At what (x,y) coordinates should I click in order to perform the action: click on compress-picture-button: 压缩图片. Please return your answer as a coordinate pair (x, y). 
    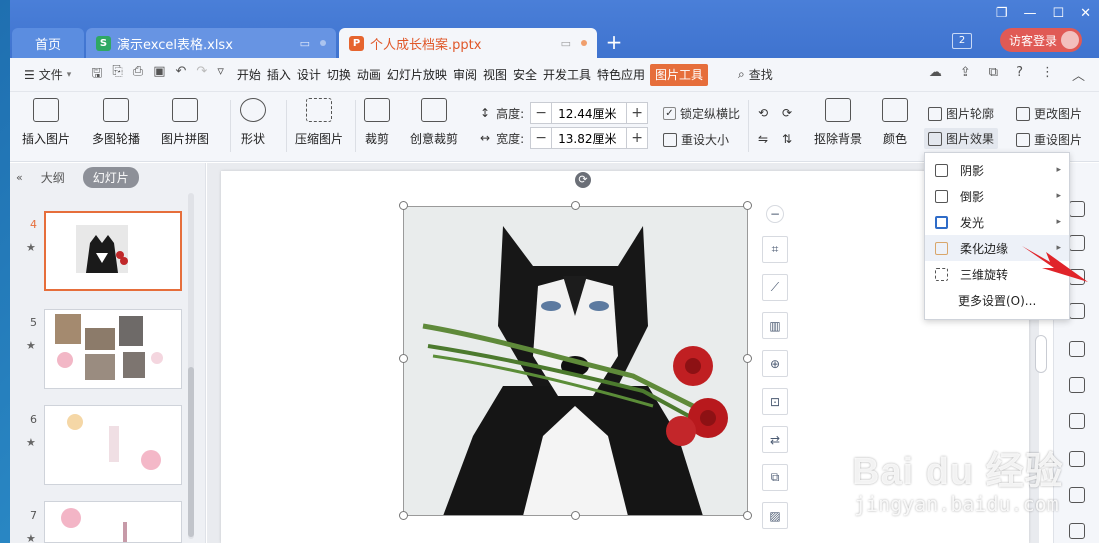
    Looking at the image, I should click on (319, 122).